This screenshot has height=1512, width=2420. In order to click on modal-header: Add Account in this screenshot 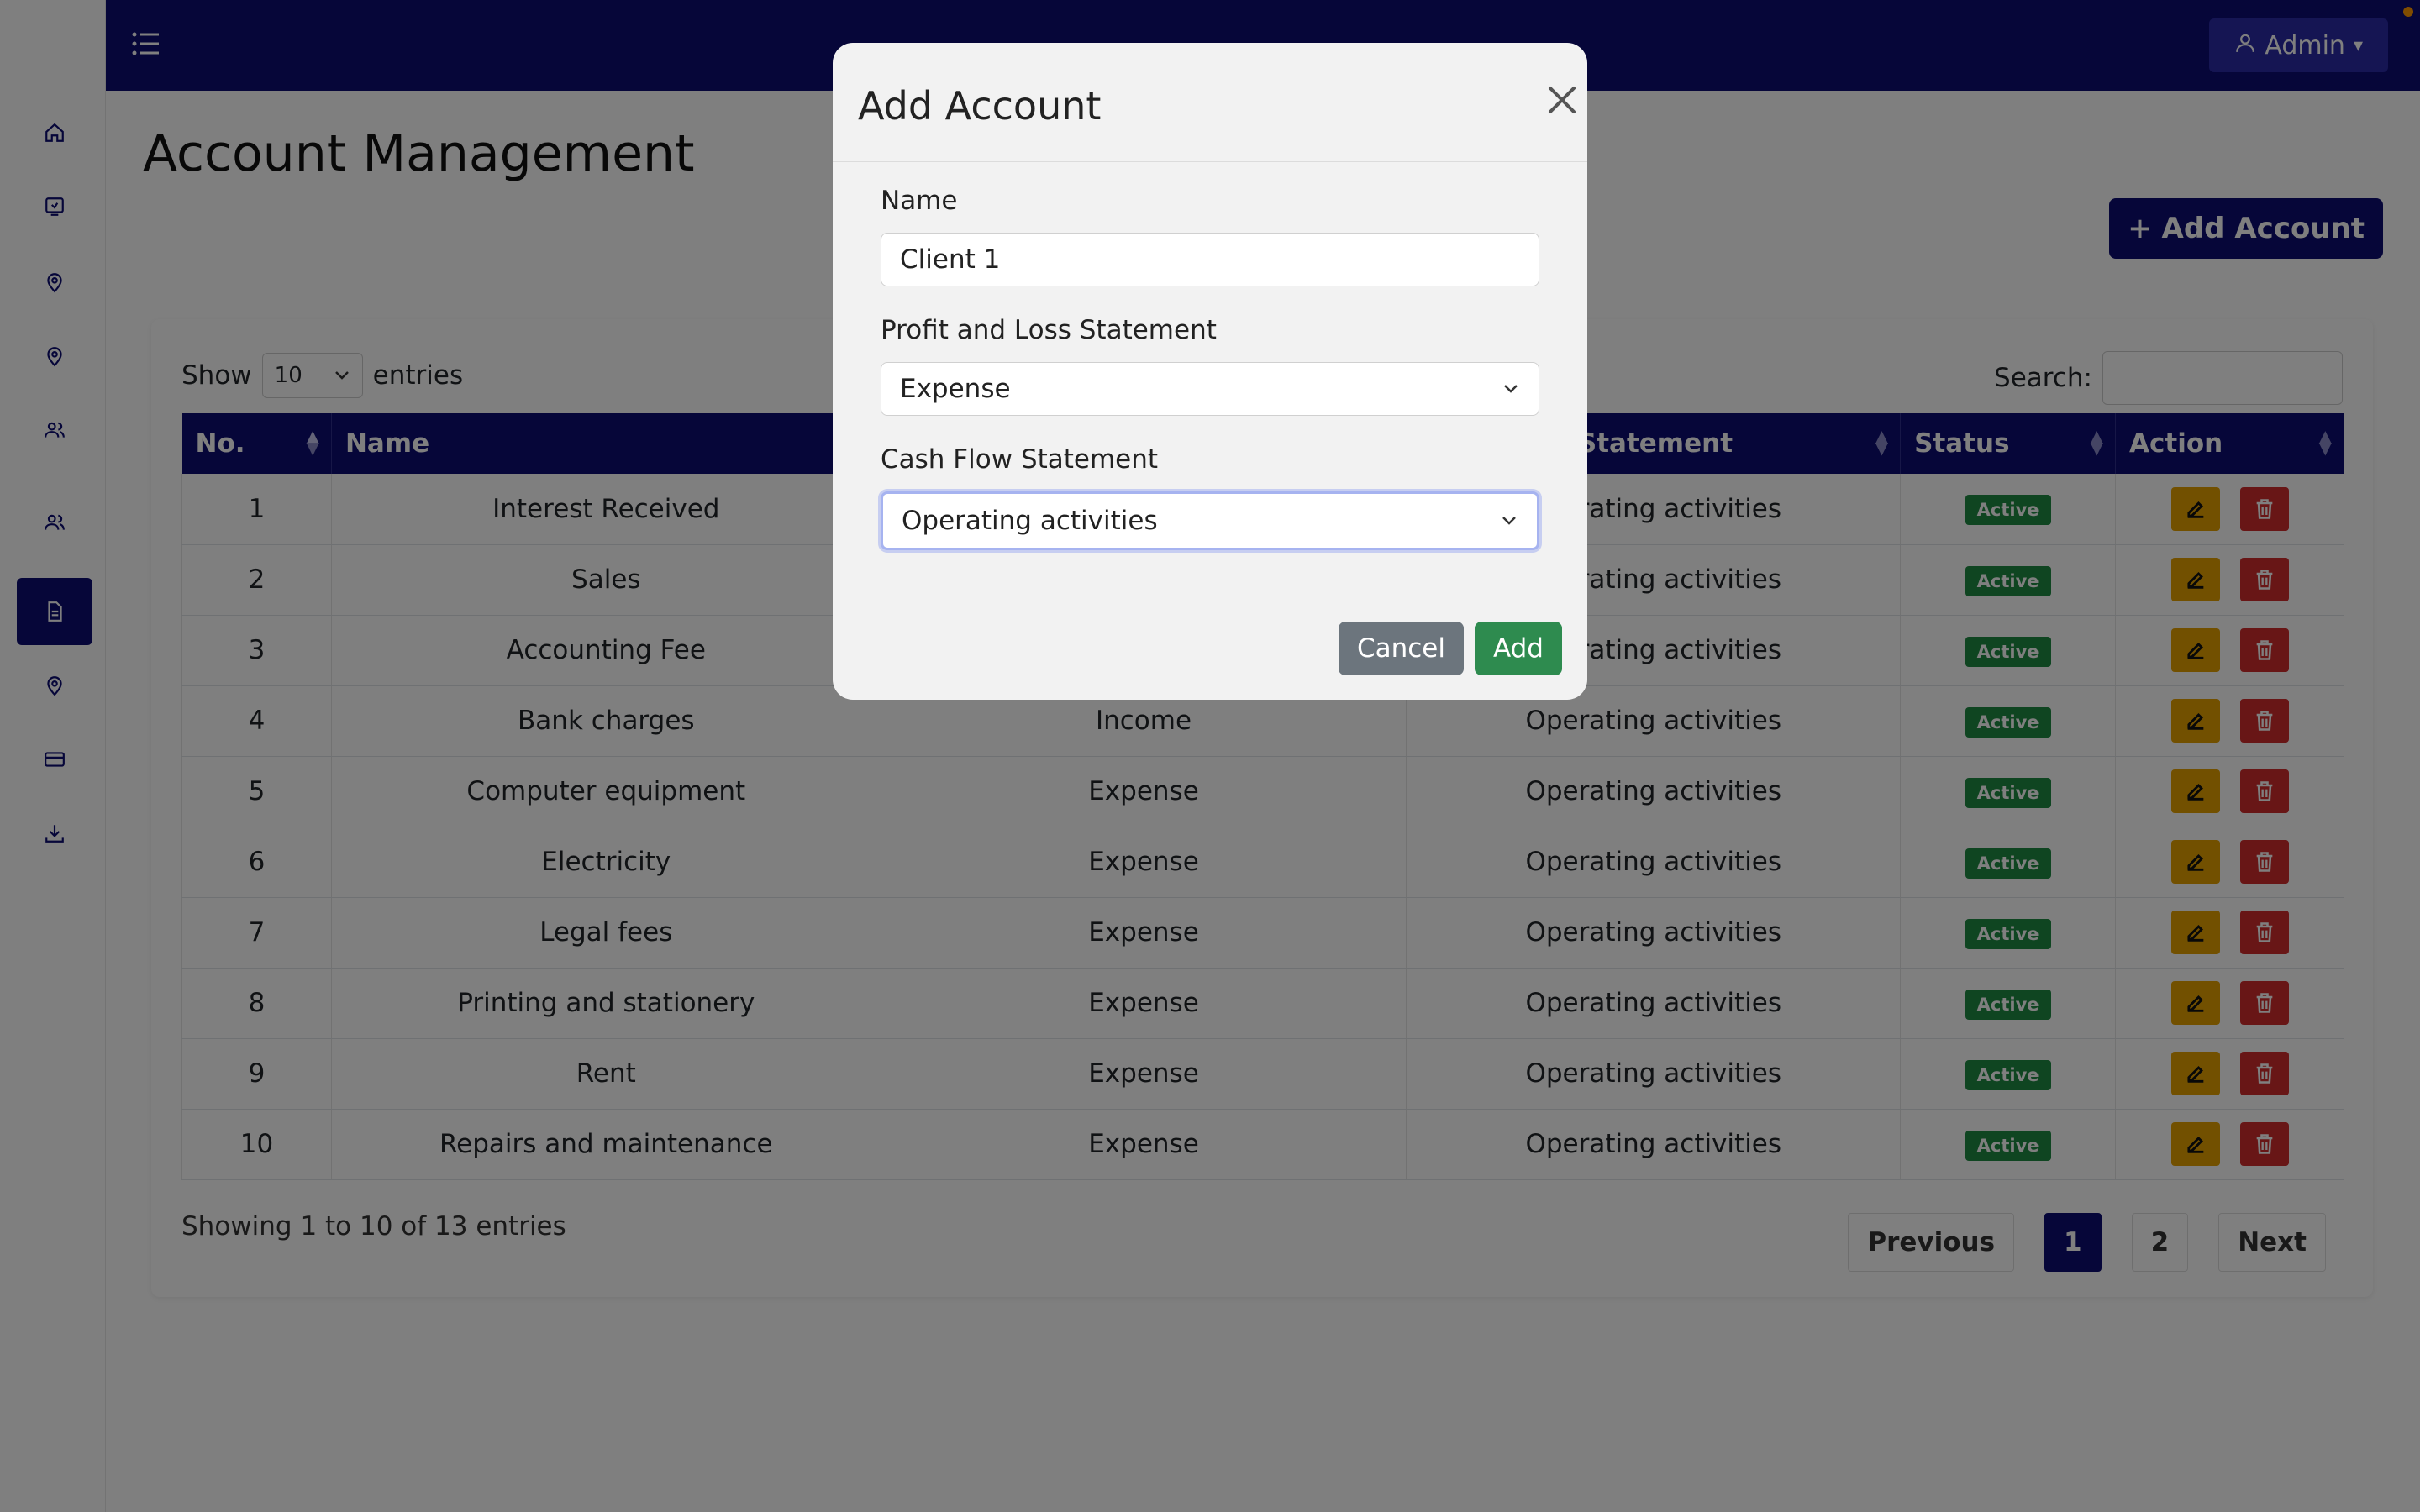, I will do `click(1210, 102)`.